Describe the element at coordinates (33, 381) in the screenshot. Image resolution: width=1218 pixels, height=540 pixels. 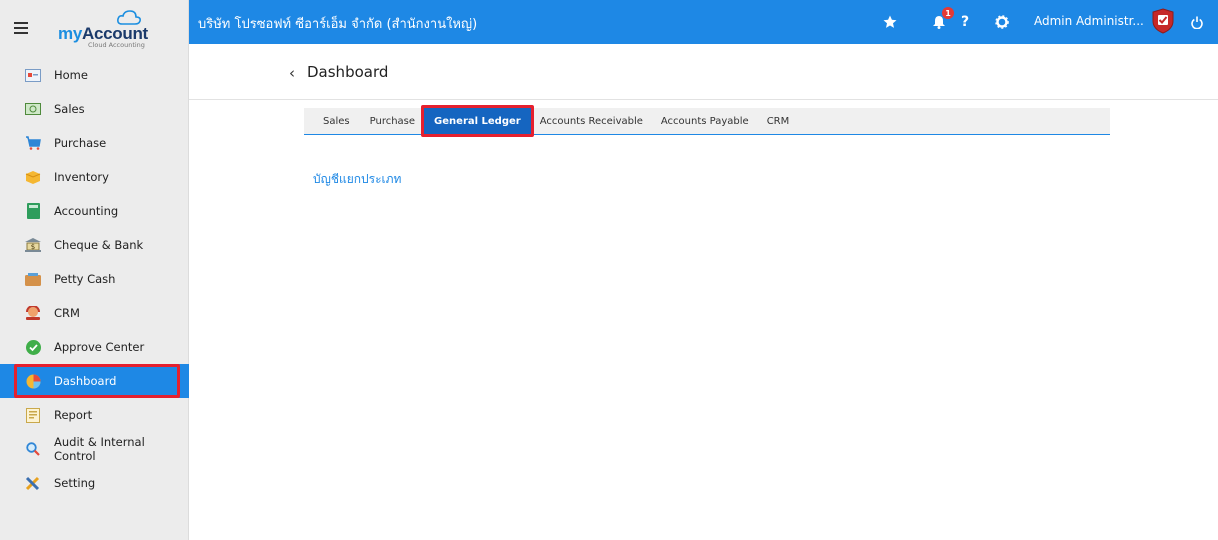
I see `pie-chart-icon` at that location.